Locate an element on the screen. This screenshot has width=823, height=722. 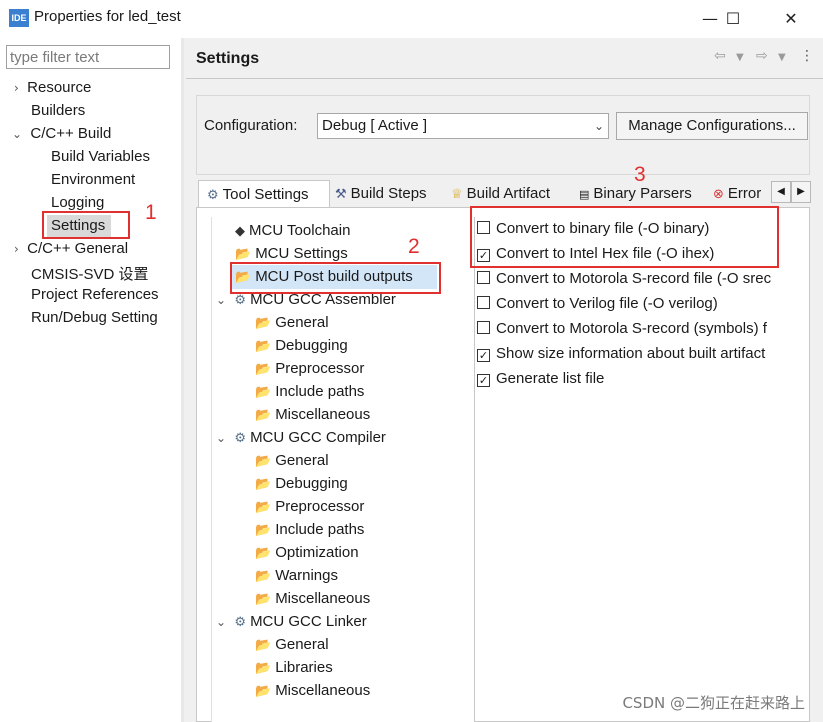
tree-item-cc-preprocessor: 📂 Preprocessor is located at coordinates (309, 506).